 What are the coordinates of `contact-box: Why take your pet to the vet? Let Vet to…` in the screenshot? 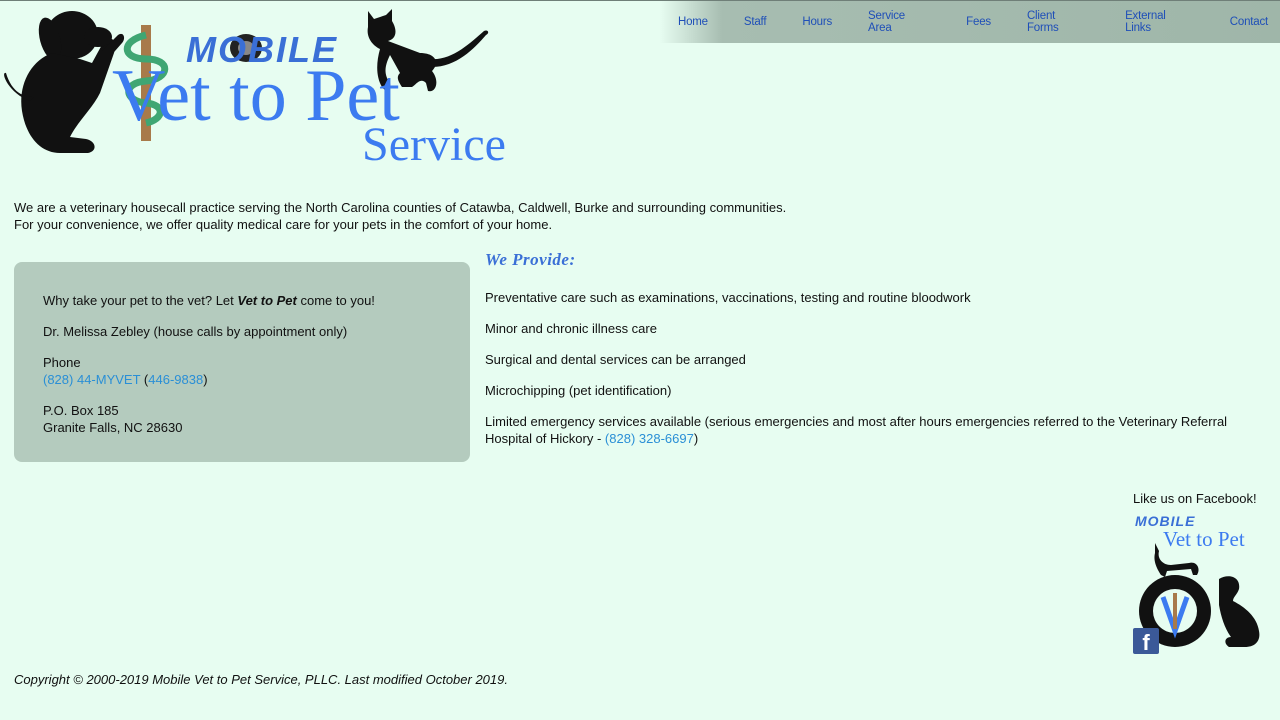 It's located at (242, 362).